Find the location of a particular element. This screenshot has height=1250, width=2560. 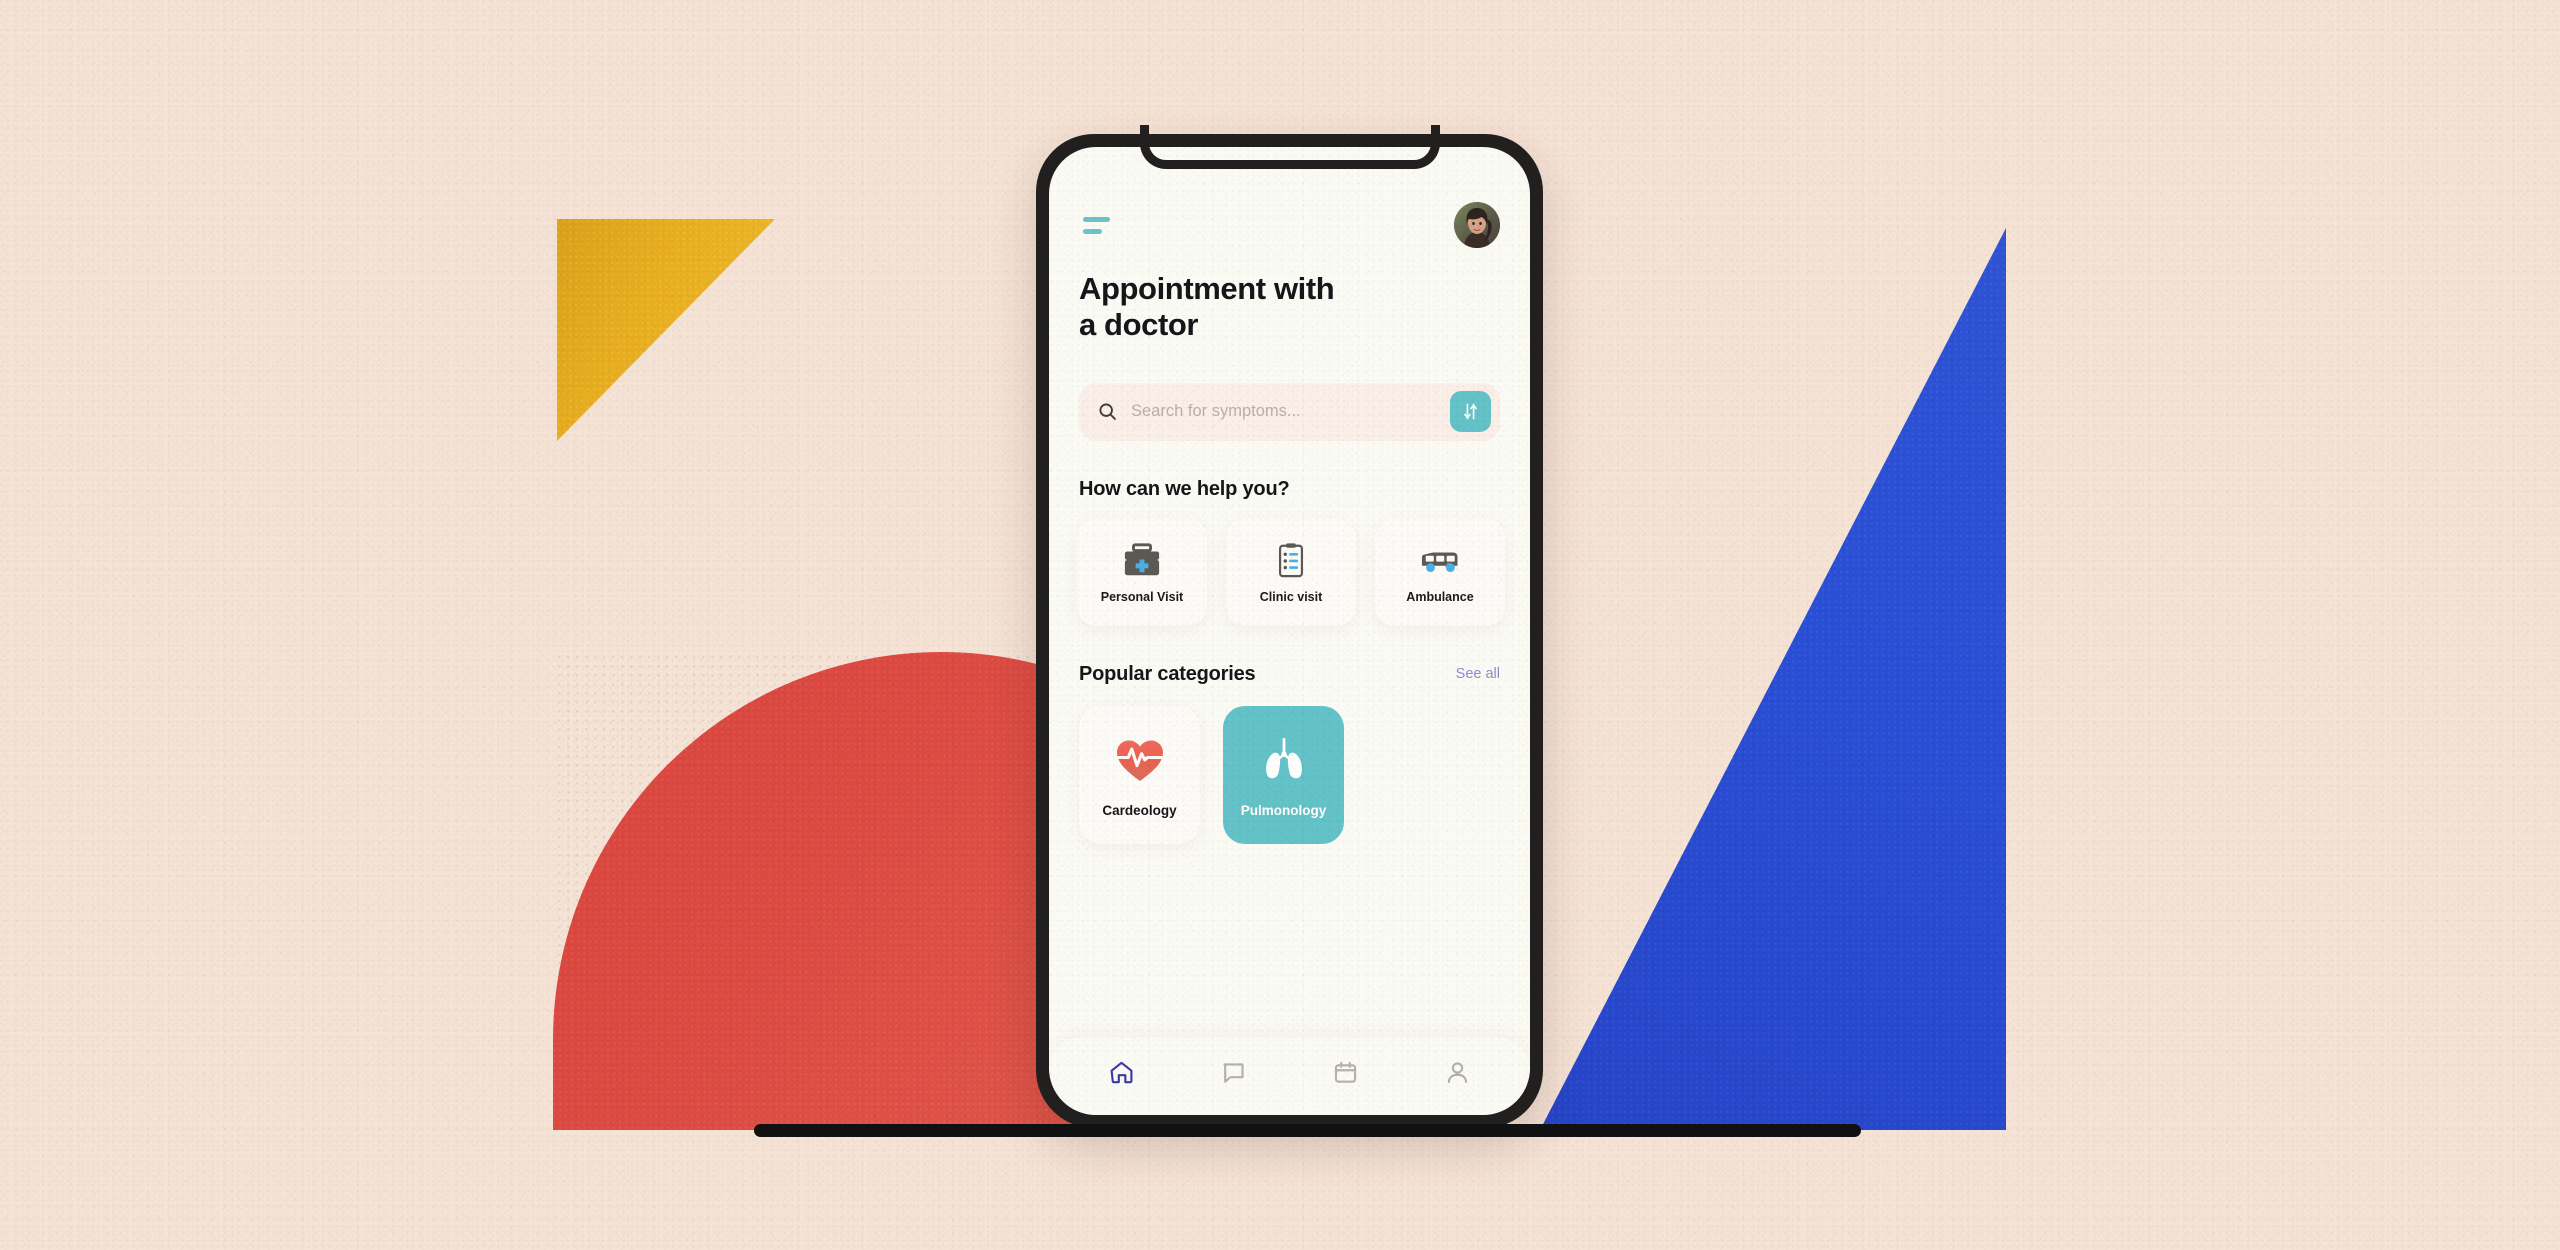

category-label: Cardeology is located at coordinates (1139, 811).